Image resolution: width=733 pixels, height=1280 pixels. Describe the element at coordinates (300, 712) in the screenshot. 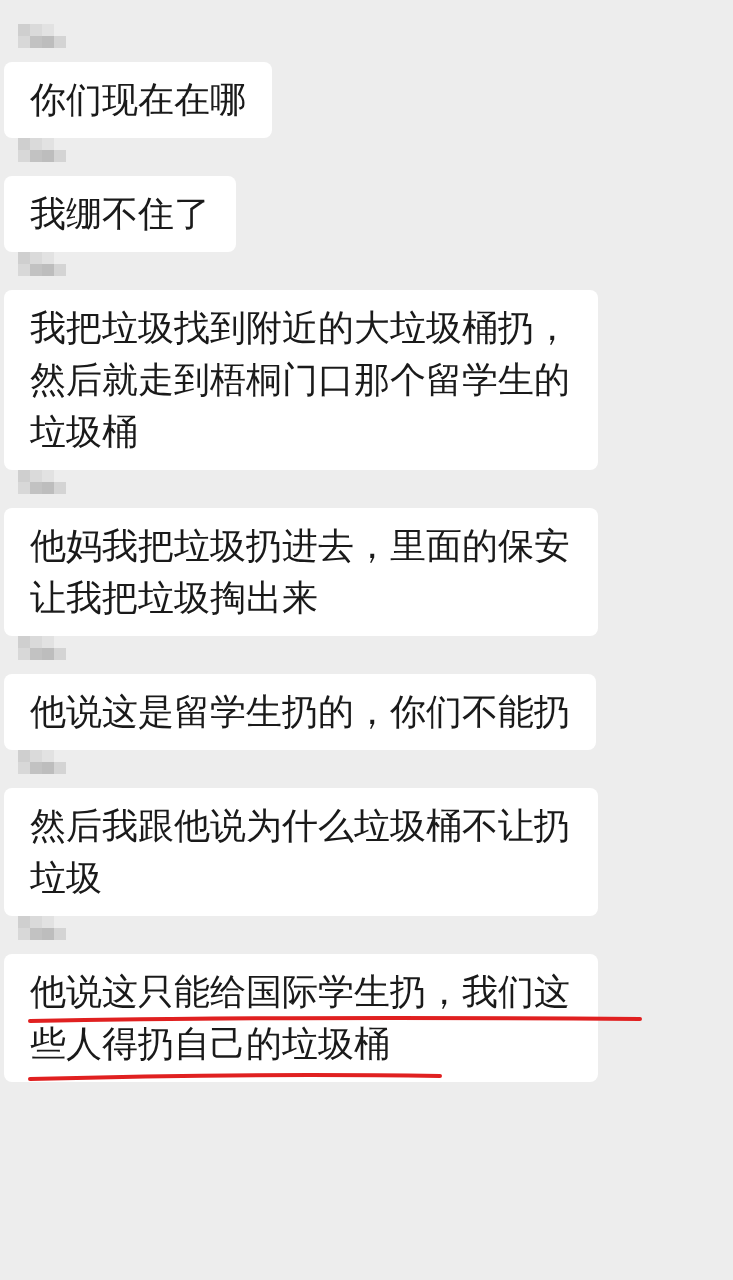

I see `message-bubble: 他说这是留学生扔的，你们不能扔` at that location.